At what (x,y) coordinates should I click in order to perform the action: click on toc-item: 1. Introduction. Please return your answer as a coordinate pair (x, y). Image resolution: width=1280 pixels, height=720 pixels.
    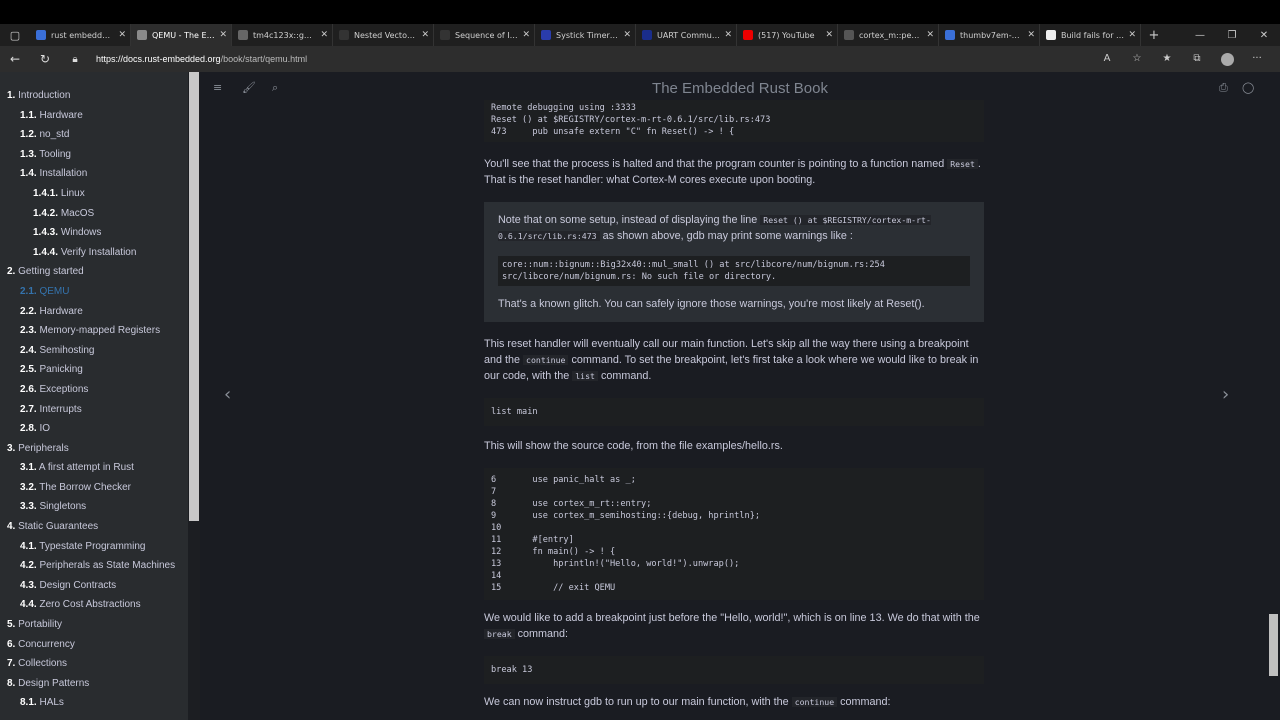
    Looking at the image, I should click on (94, 98).